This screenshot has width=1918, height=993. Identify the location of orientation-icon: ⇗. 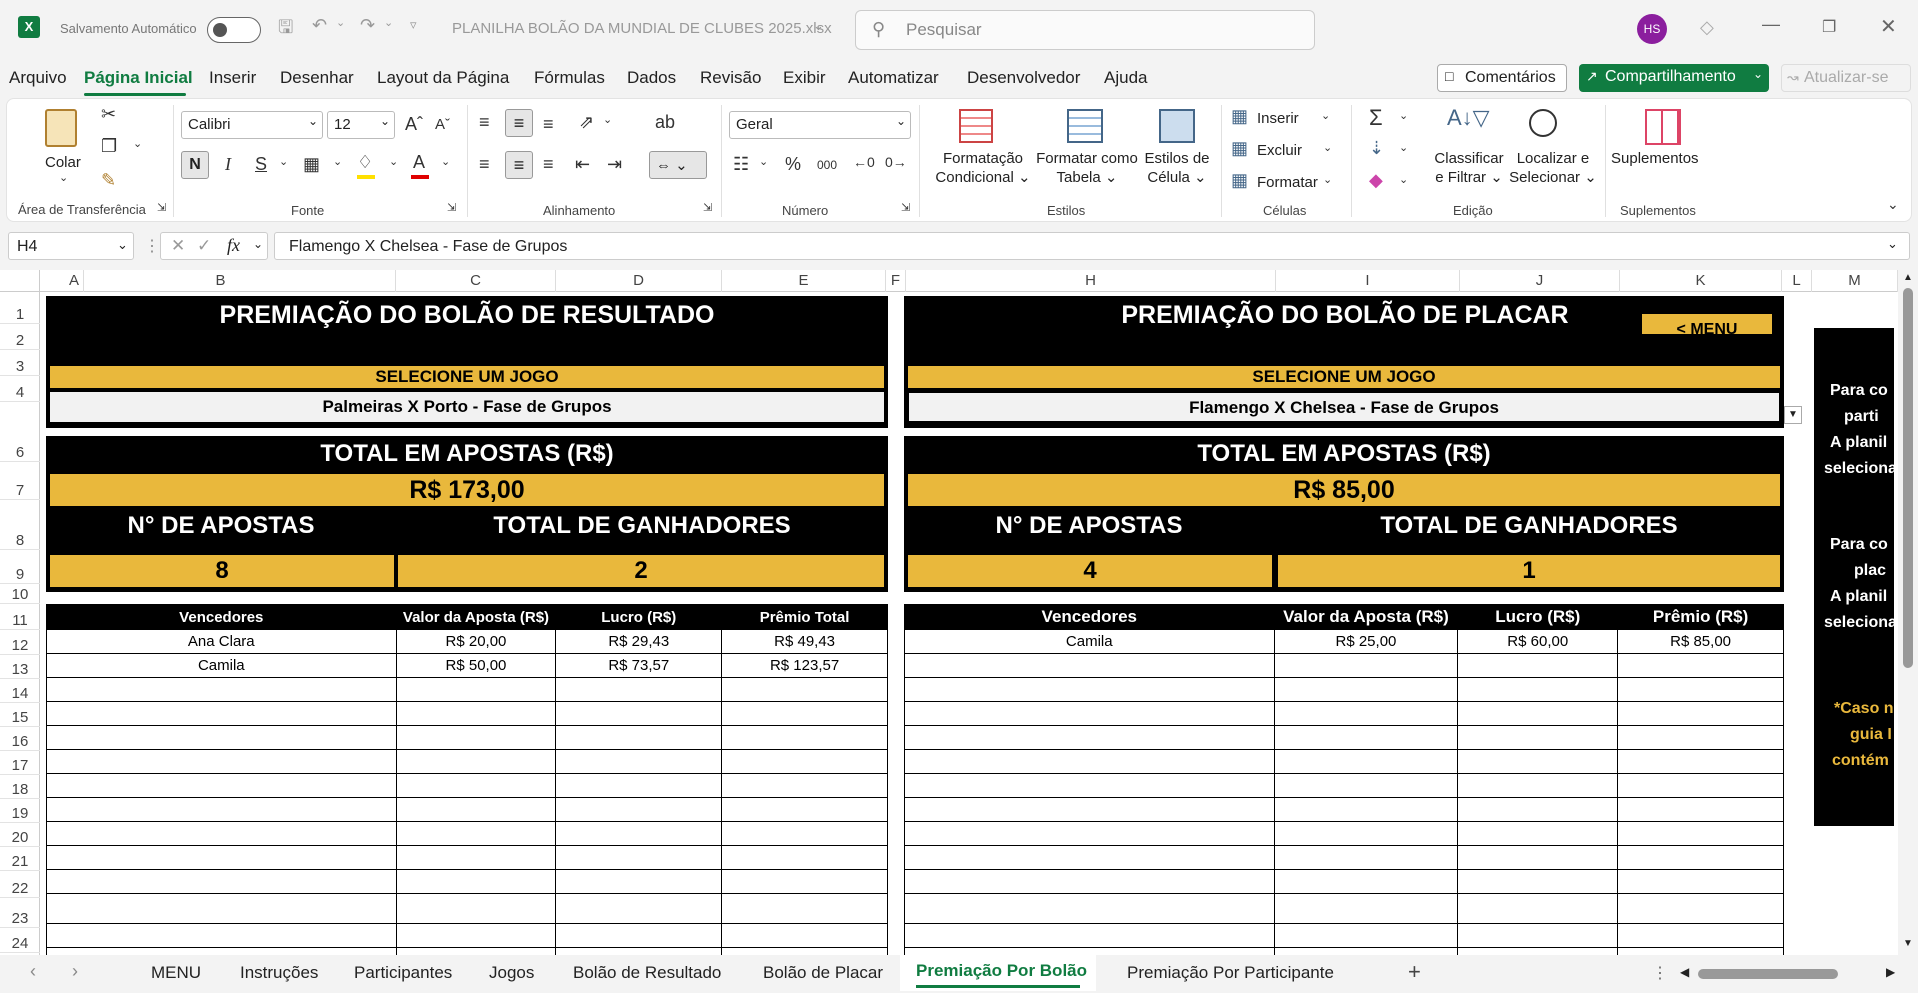
(586, 122).